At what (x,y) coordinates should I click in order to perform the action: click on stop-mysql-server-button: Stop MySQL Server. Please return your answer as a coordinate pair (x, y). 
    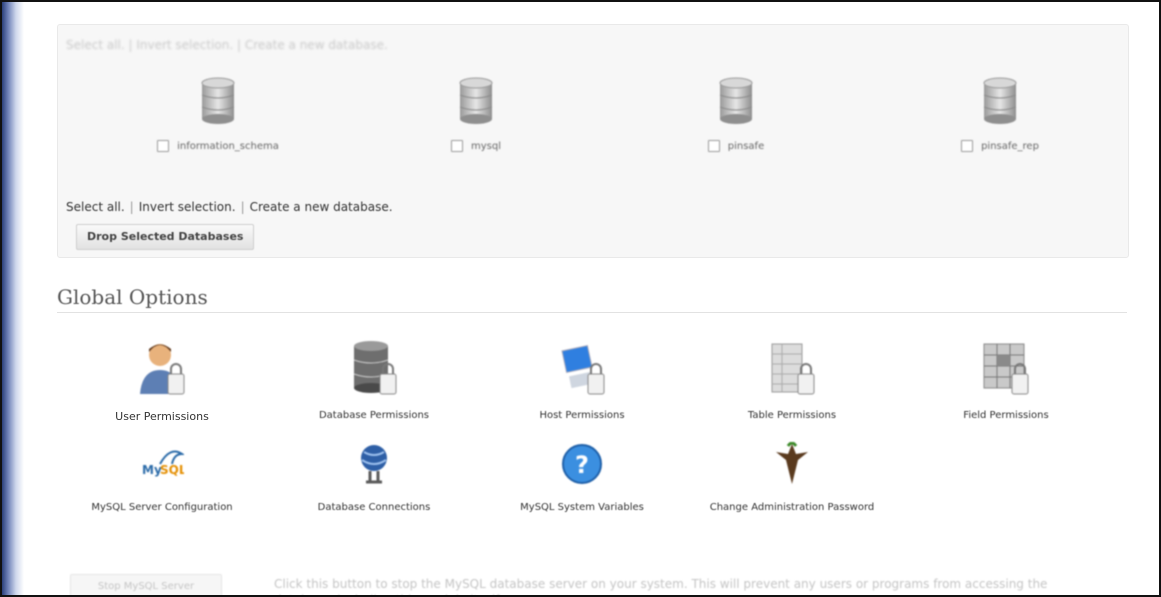
    Looking at the image, I should click on (146, 584).